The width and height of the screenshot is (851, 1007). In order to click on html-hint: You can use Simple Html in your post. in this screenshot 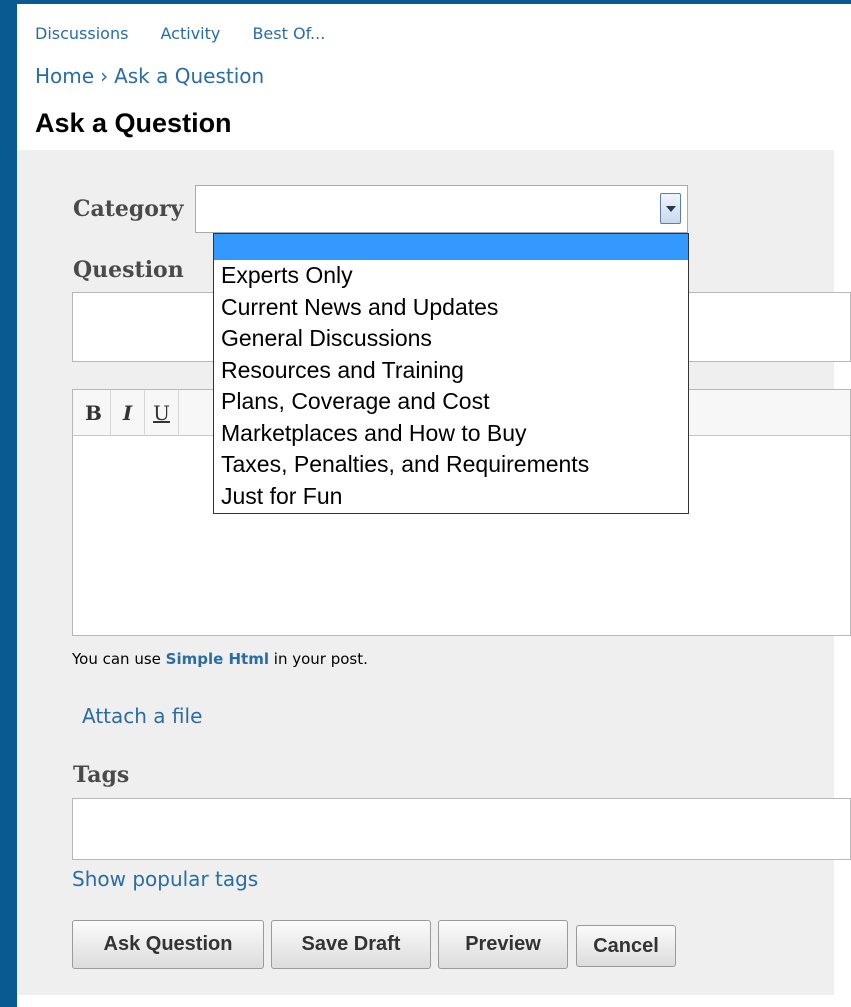, I will do `click(220, 659)`.